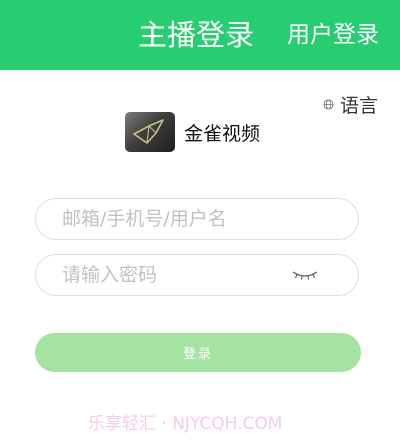 Image resolution: width=400 pixels, height=442 pixels. Describe the element at coordinates (358, 105) in the screenshot. I see `language-label: 语言` at that location.